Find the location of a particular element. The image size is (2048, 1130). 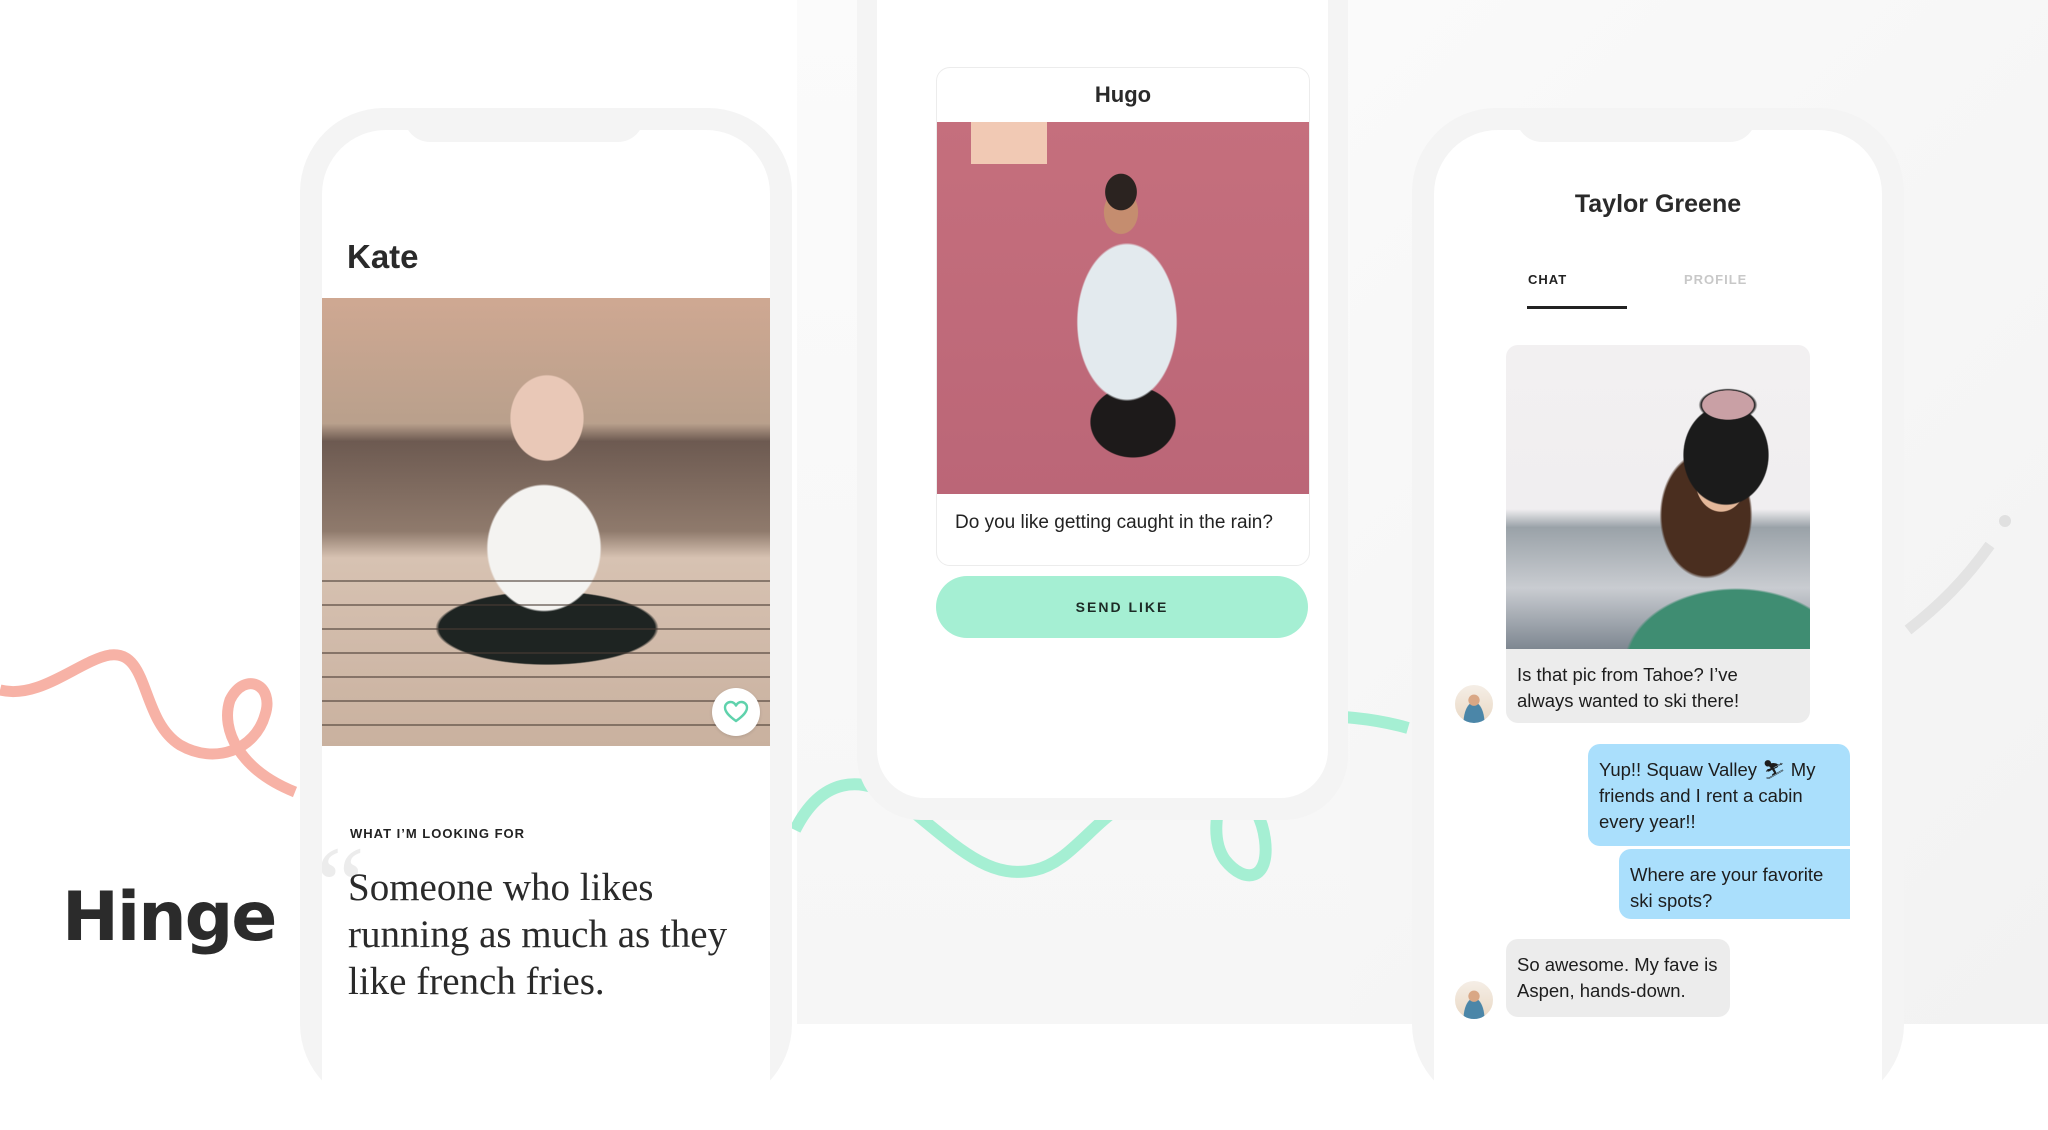

prompt-label: WHAT I’M LOOKING FOR is located at coordinates (438, 833).